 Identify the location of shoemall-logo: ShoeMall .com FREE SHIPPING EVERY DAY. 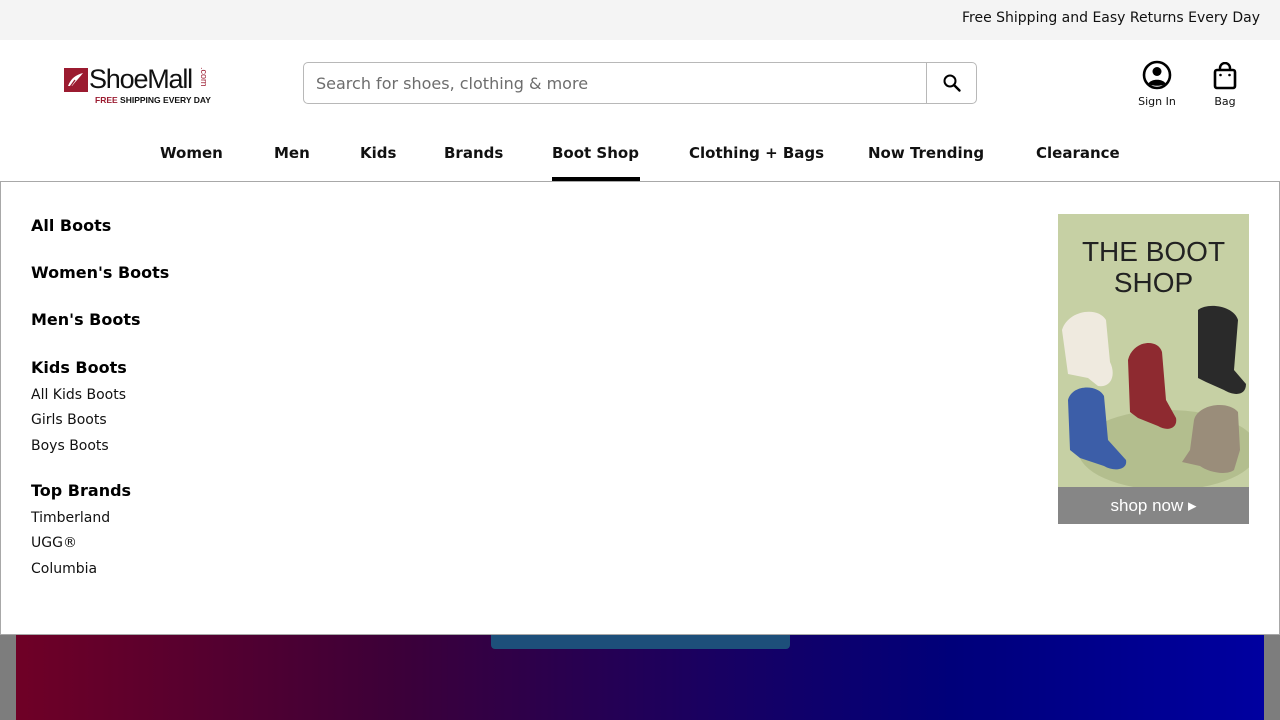
(142, 85).